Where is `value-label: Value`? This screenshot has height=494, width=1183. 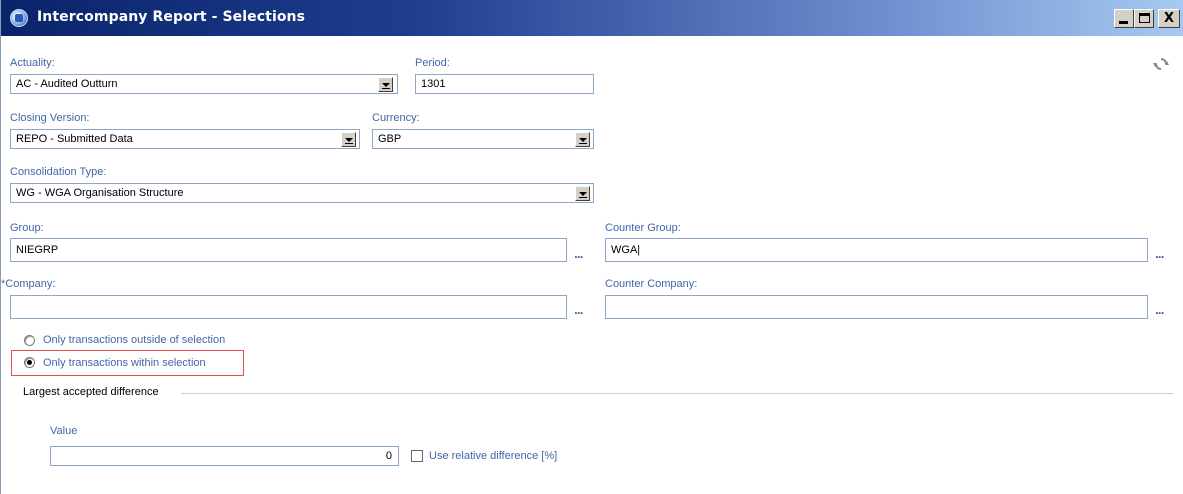
value-label: Value is located at coordinates (64, 431).